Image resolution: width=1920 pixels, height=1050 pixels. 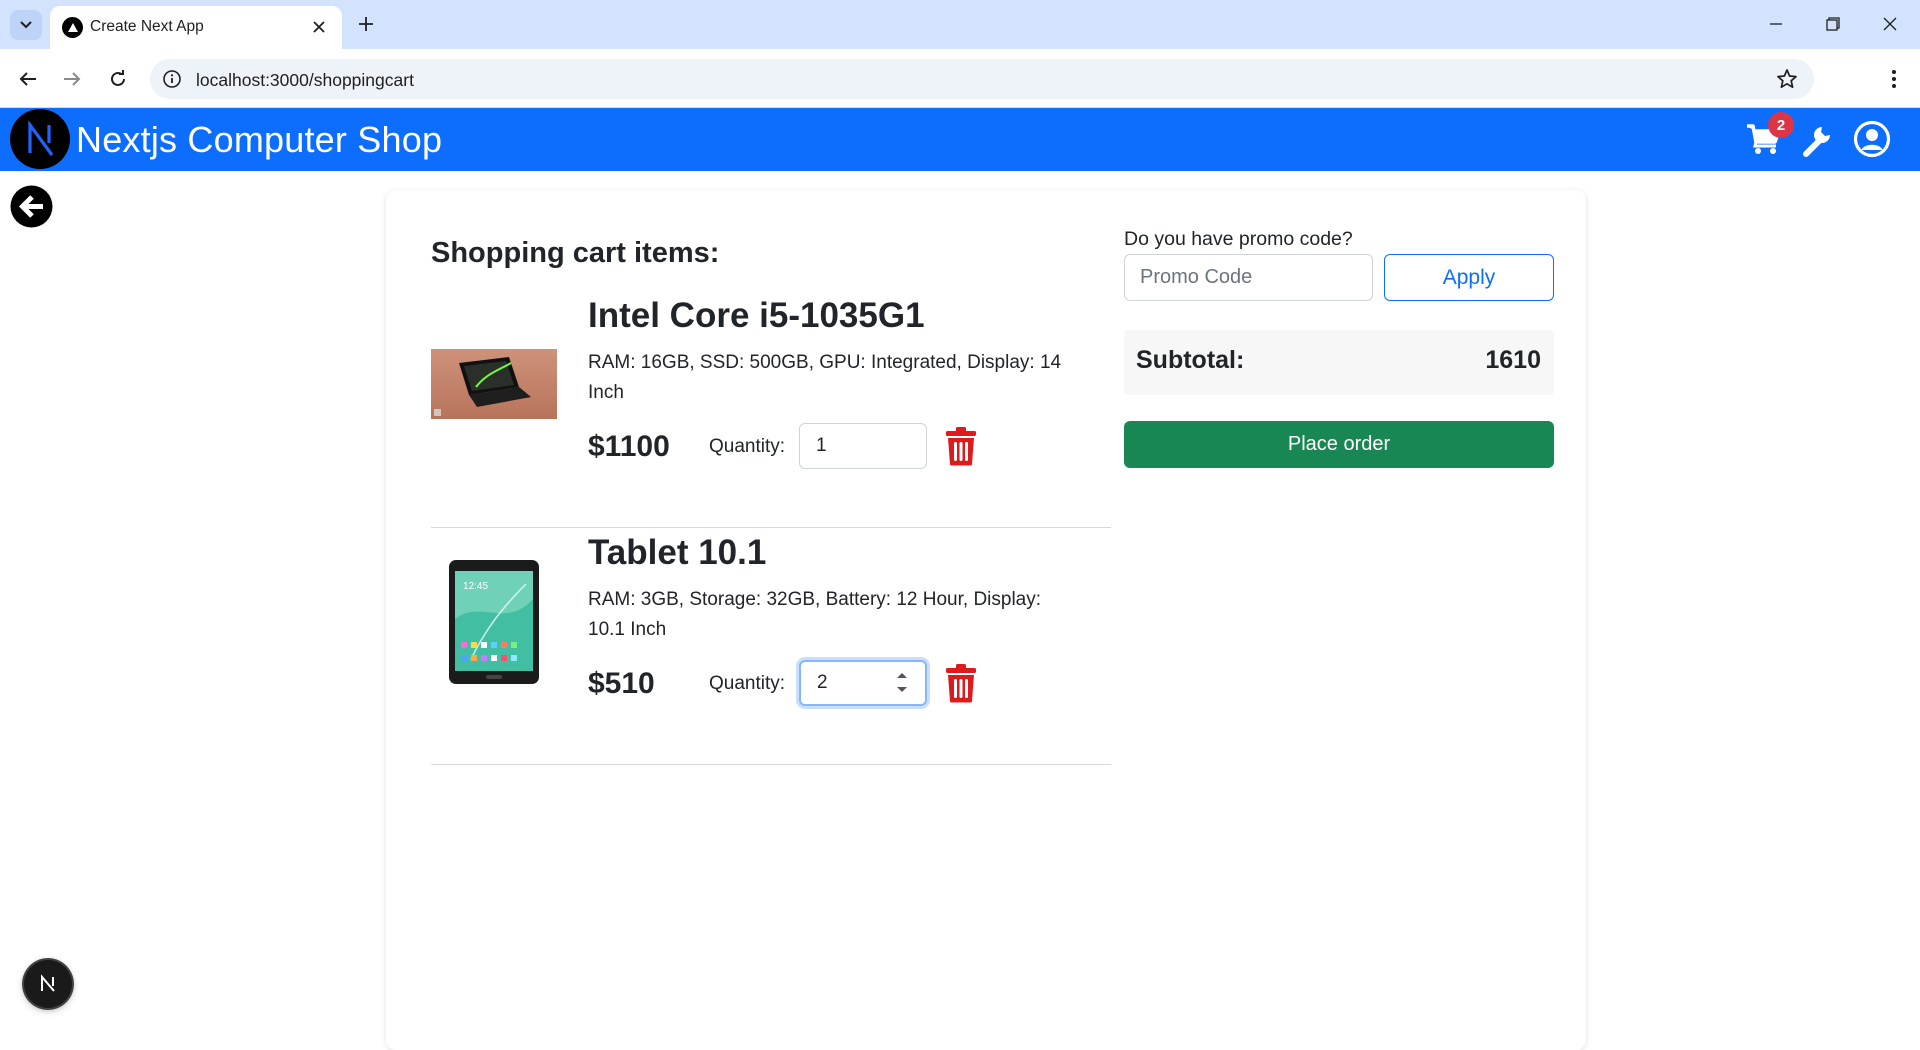 I want to click on nextjs-logo, so click(x=40, y=139).